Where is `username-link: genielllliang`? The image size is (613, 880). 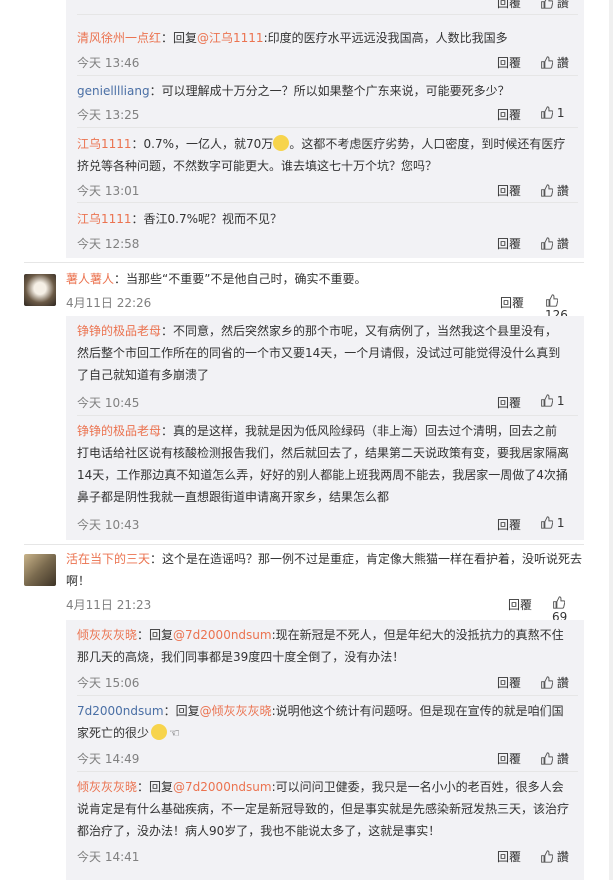
username-link: genielllliang is located at coordinates (113, 91).